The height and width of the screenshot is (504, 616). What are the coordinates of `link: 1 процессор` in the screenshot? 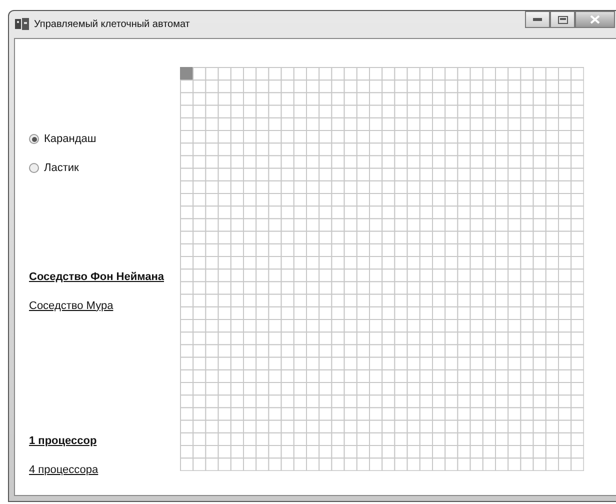 It's located at (63, 441).